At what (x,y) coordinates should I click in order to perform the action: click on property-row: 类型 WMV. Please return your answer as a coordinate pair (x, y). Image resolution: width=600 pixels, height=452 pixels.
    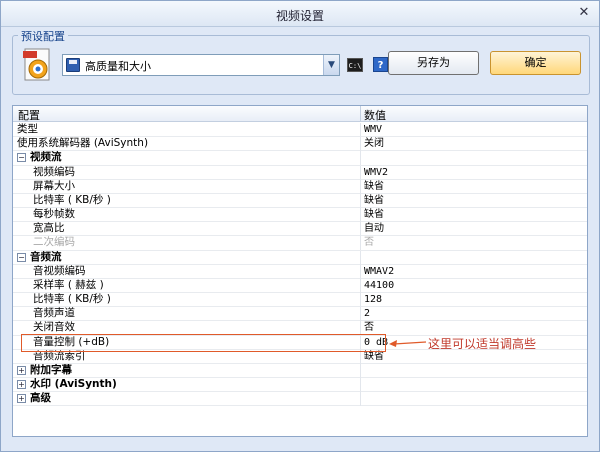
    Looking at the image, I should click on (300, 130).